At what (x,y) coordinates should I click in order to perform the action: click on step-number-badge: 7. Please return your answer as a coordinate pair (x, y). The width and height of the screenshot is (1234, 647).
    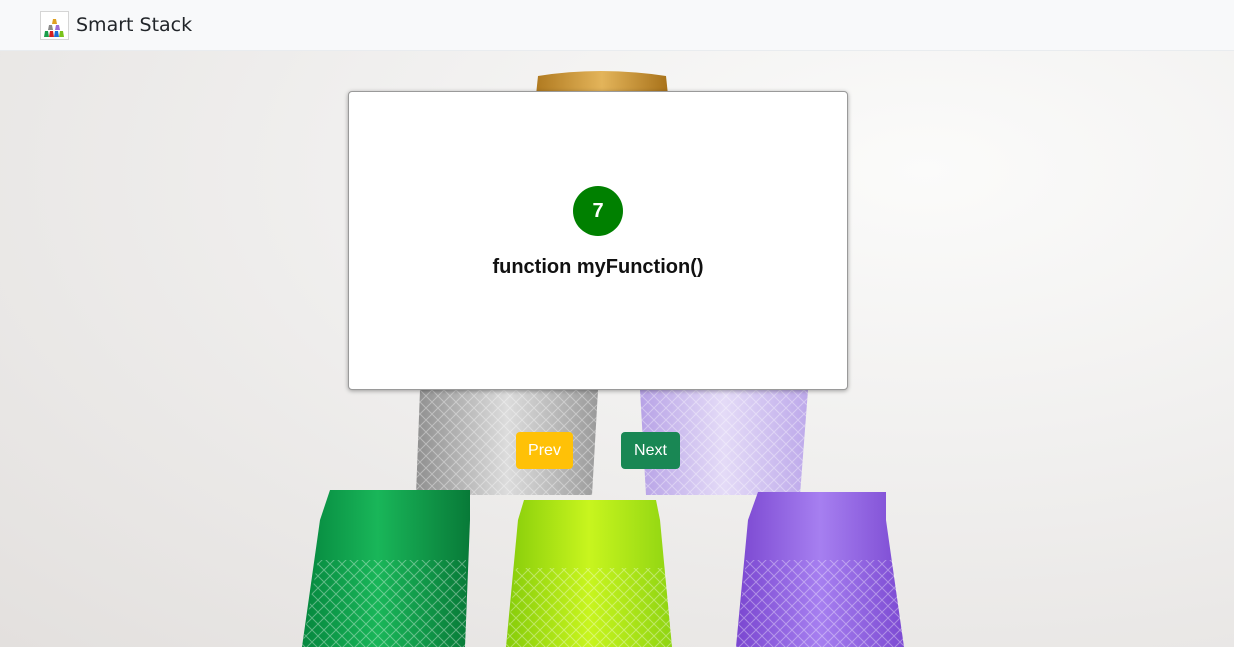
    Looking at the image, I should click on (598, 211).